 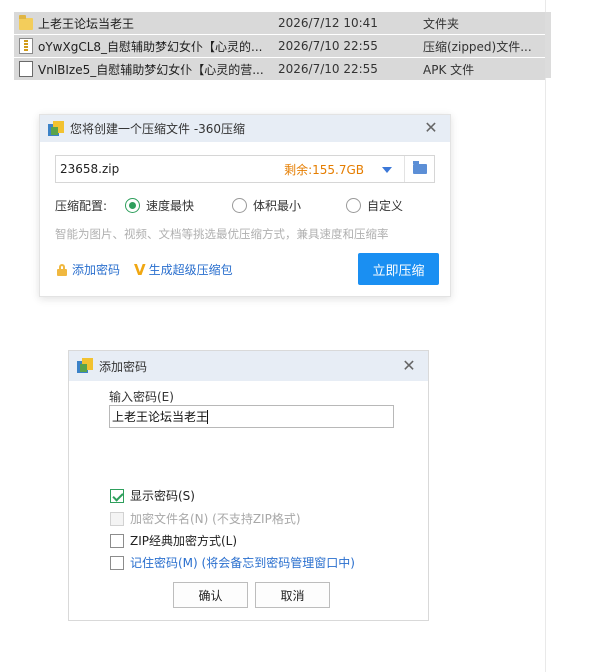 I want to click on file-row-folder: 上老王论坛当老王 2026/7/12 10:41 文件夹, so click(x=279, y=23).